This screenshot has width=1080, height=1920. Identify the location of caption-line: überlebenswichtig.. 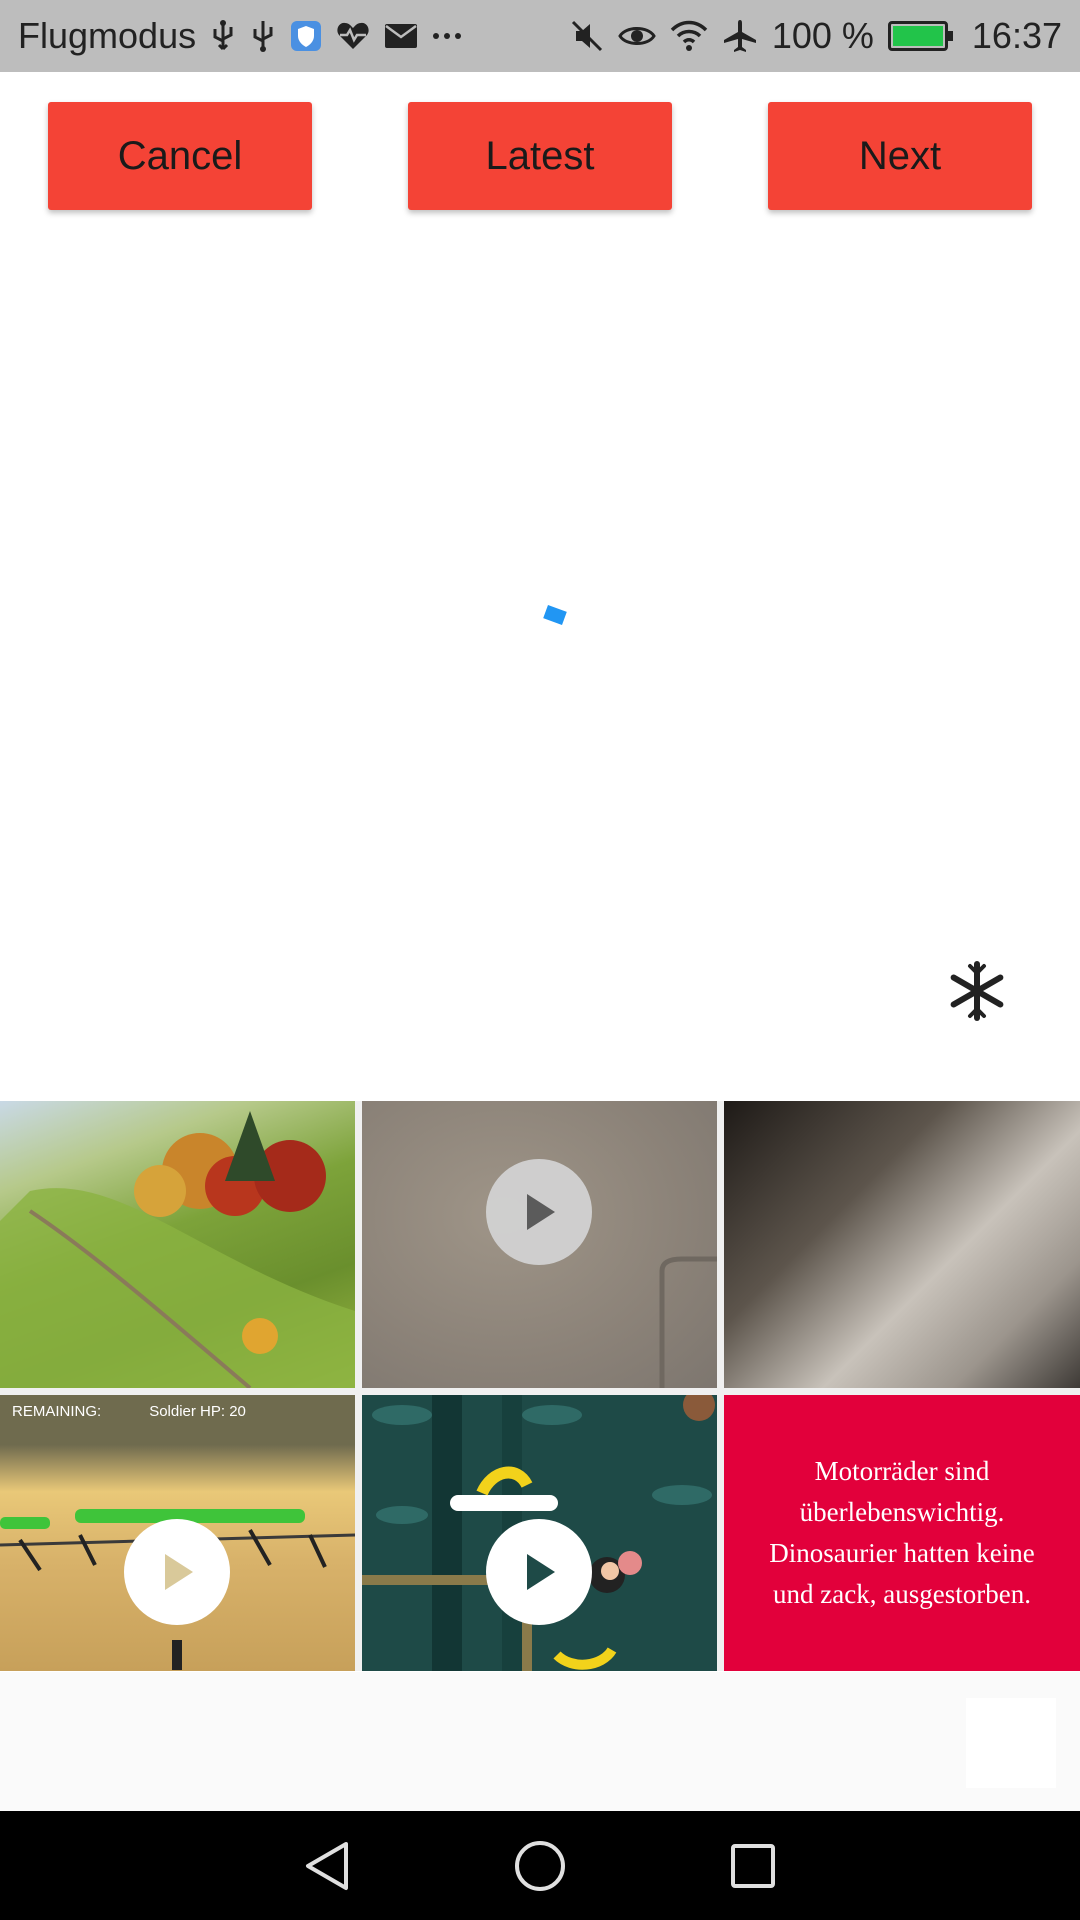
(902, 1512).